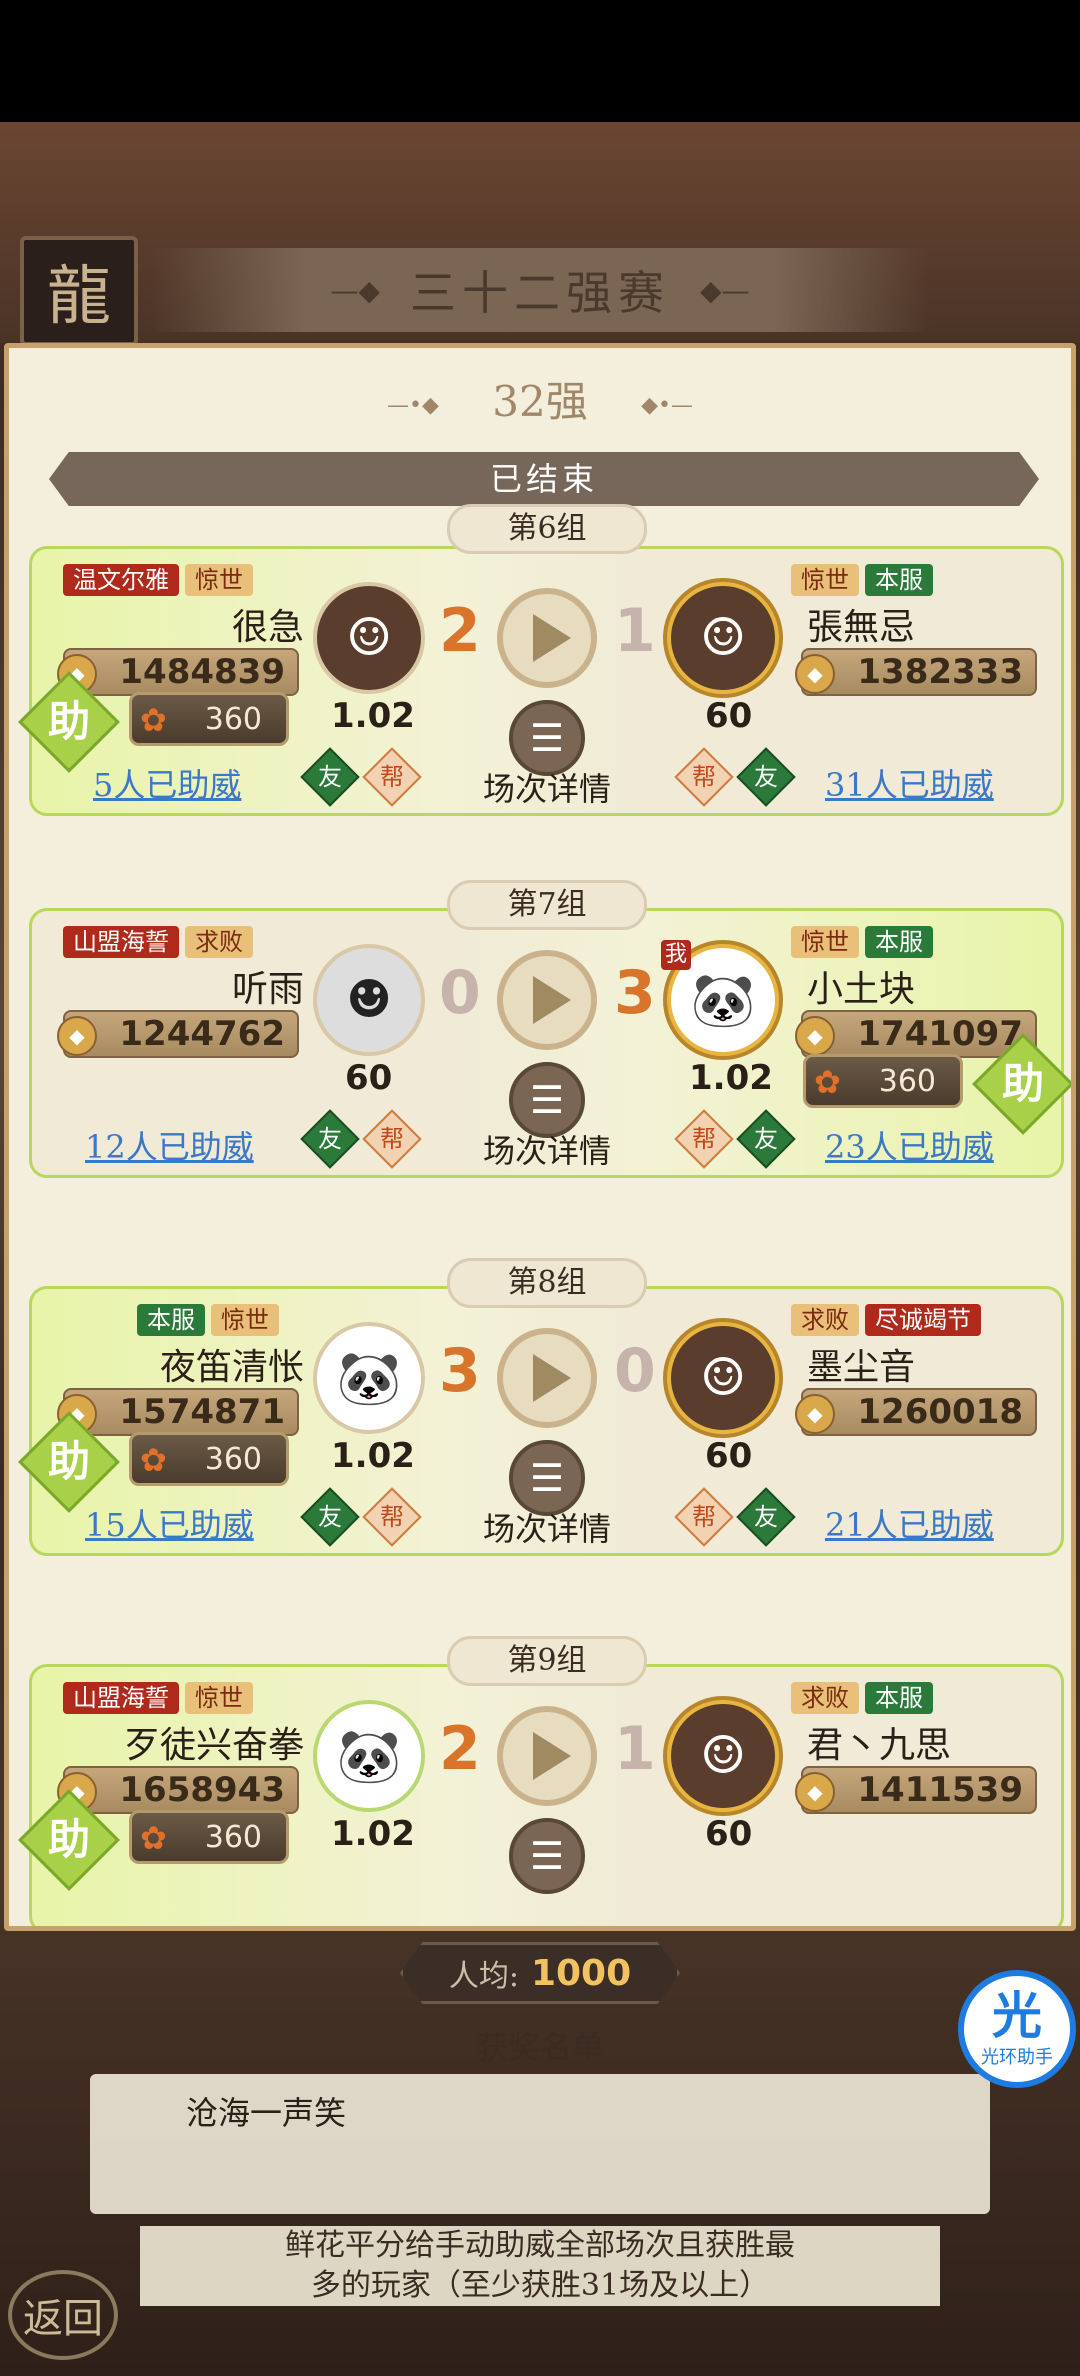 This screenshot has width=1080, height=2376. Describe the element at coordinates (540, 2266) in the screenshot. I see `reward-rule-note: 鲜花平分给手动助威全部场次且获胜最 多的玩家（至少获胜31场及以上）` at that location.